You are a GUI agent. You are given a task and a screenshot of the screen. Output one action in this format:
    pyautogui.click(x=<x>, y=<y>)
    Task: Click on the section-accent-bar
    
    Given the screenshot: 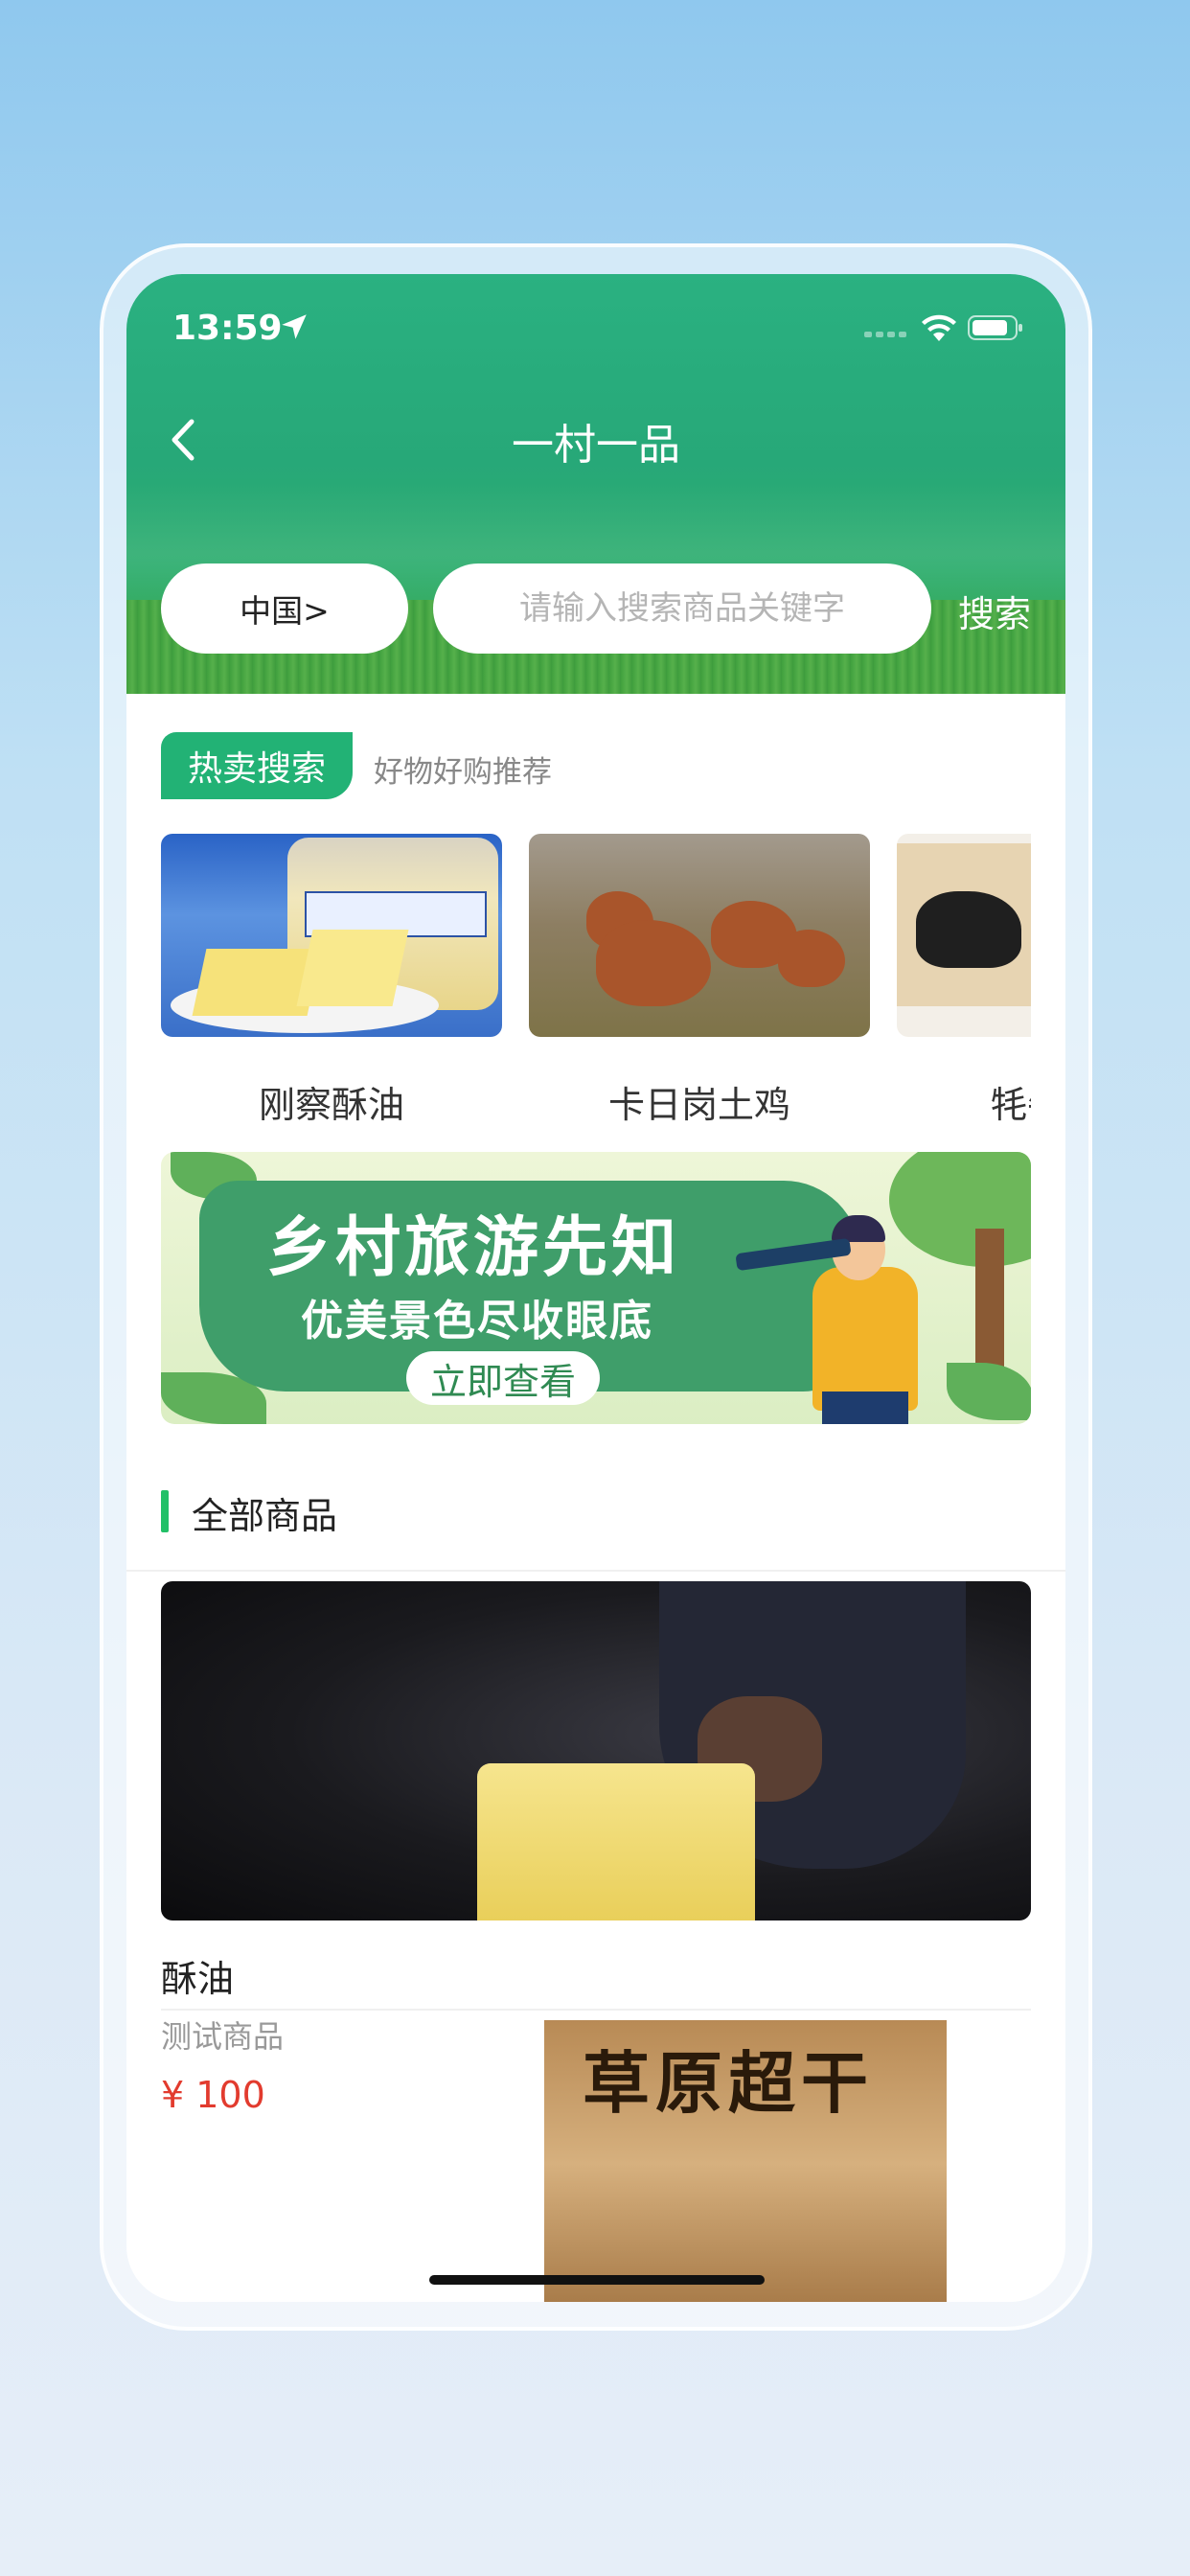 What is the action you would take?
    pyautogui.click(x=165, y=1511)
    